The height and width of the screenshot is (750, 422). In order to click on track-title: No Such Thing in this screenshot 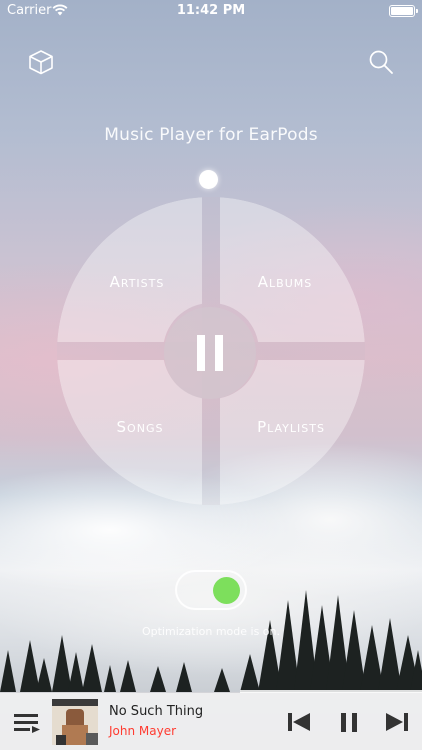, I will do `click(156, 711)`.